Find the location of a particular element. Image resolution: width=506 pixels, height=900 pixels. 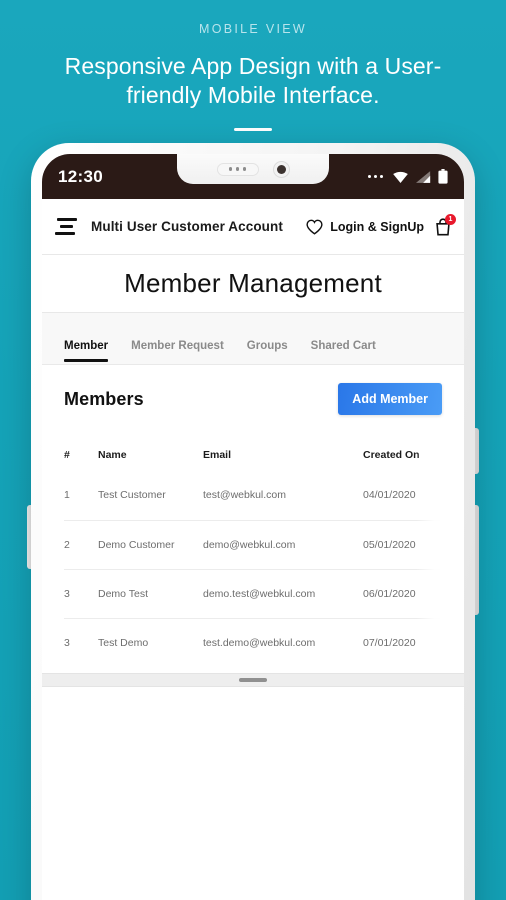

drag-handle-icon is located at coordinates (253, 680).